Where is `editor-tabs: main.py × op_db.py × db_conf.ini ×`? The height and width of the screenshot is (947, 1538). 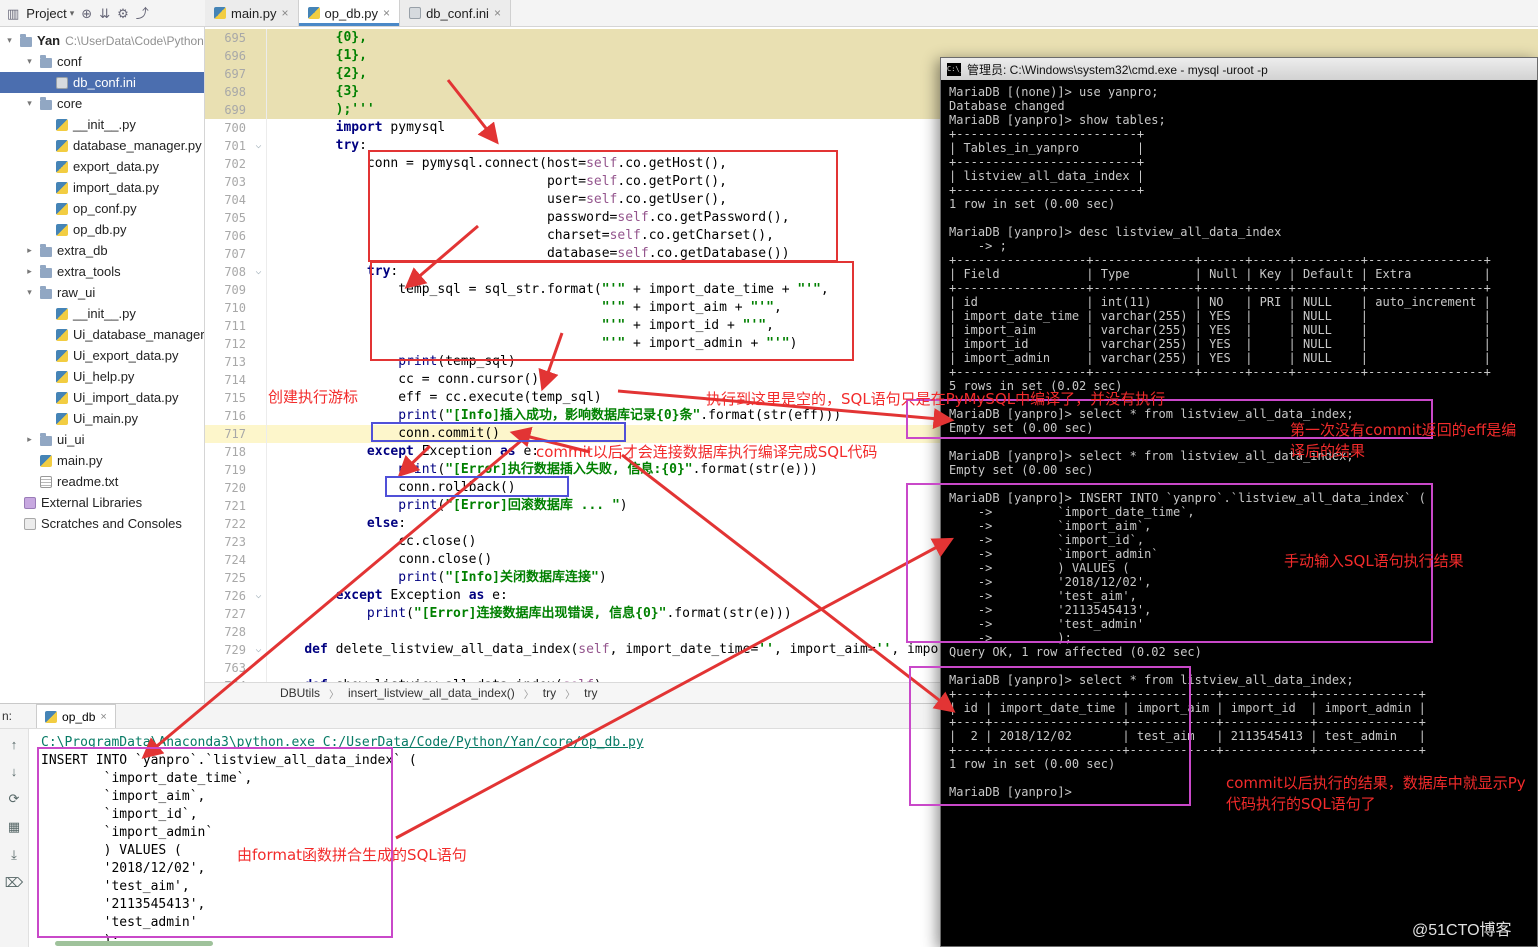 editor-tabs: main.py × op_db.py × db_conf.ini × is located at coordinates (358, 13).